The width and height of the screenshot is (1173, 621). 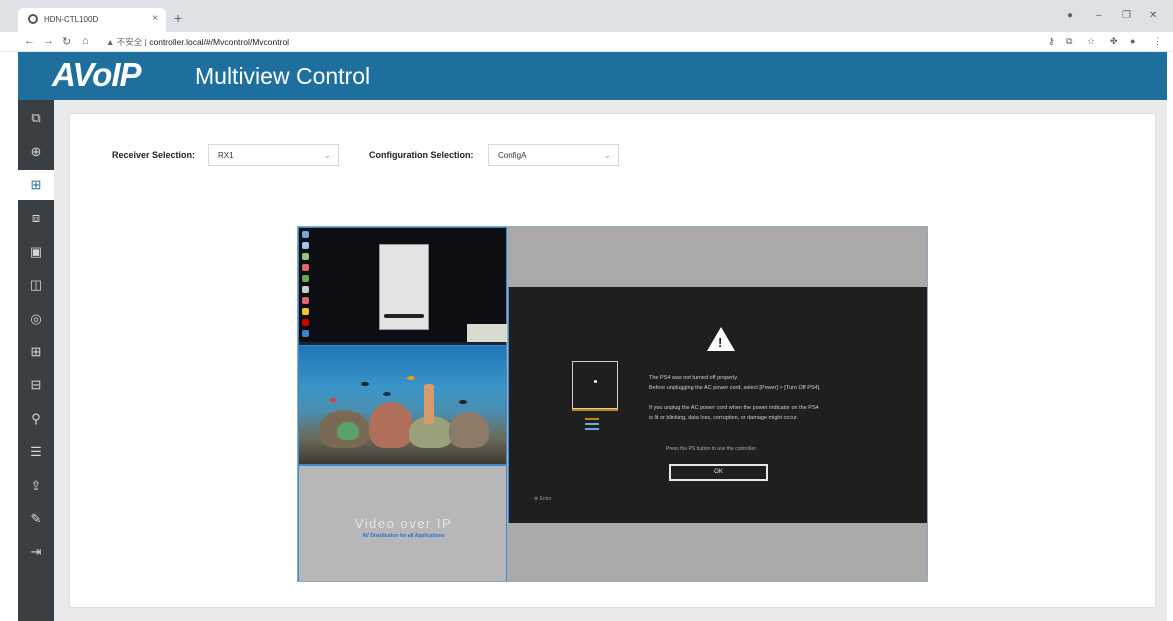 I want to click on notification-thumb, so click(x=487, y=333).